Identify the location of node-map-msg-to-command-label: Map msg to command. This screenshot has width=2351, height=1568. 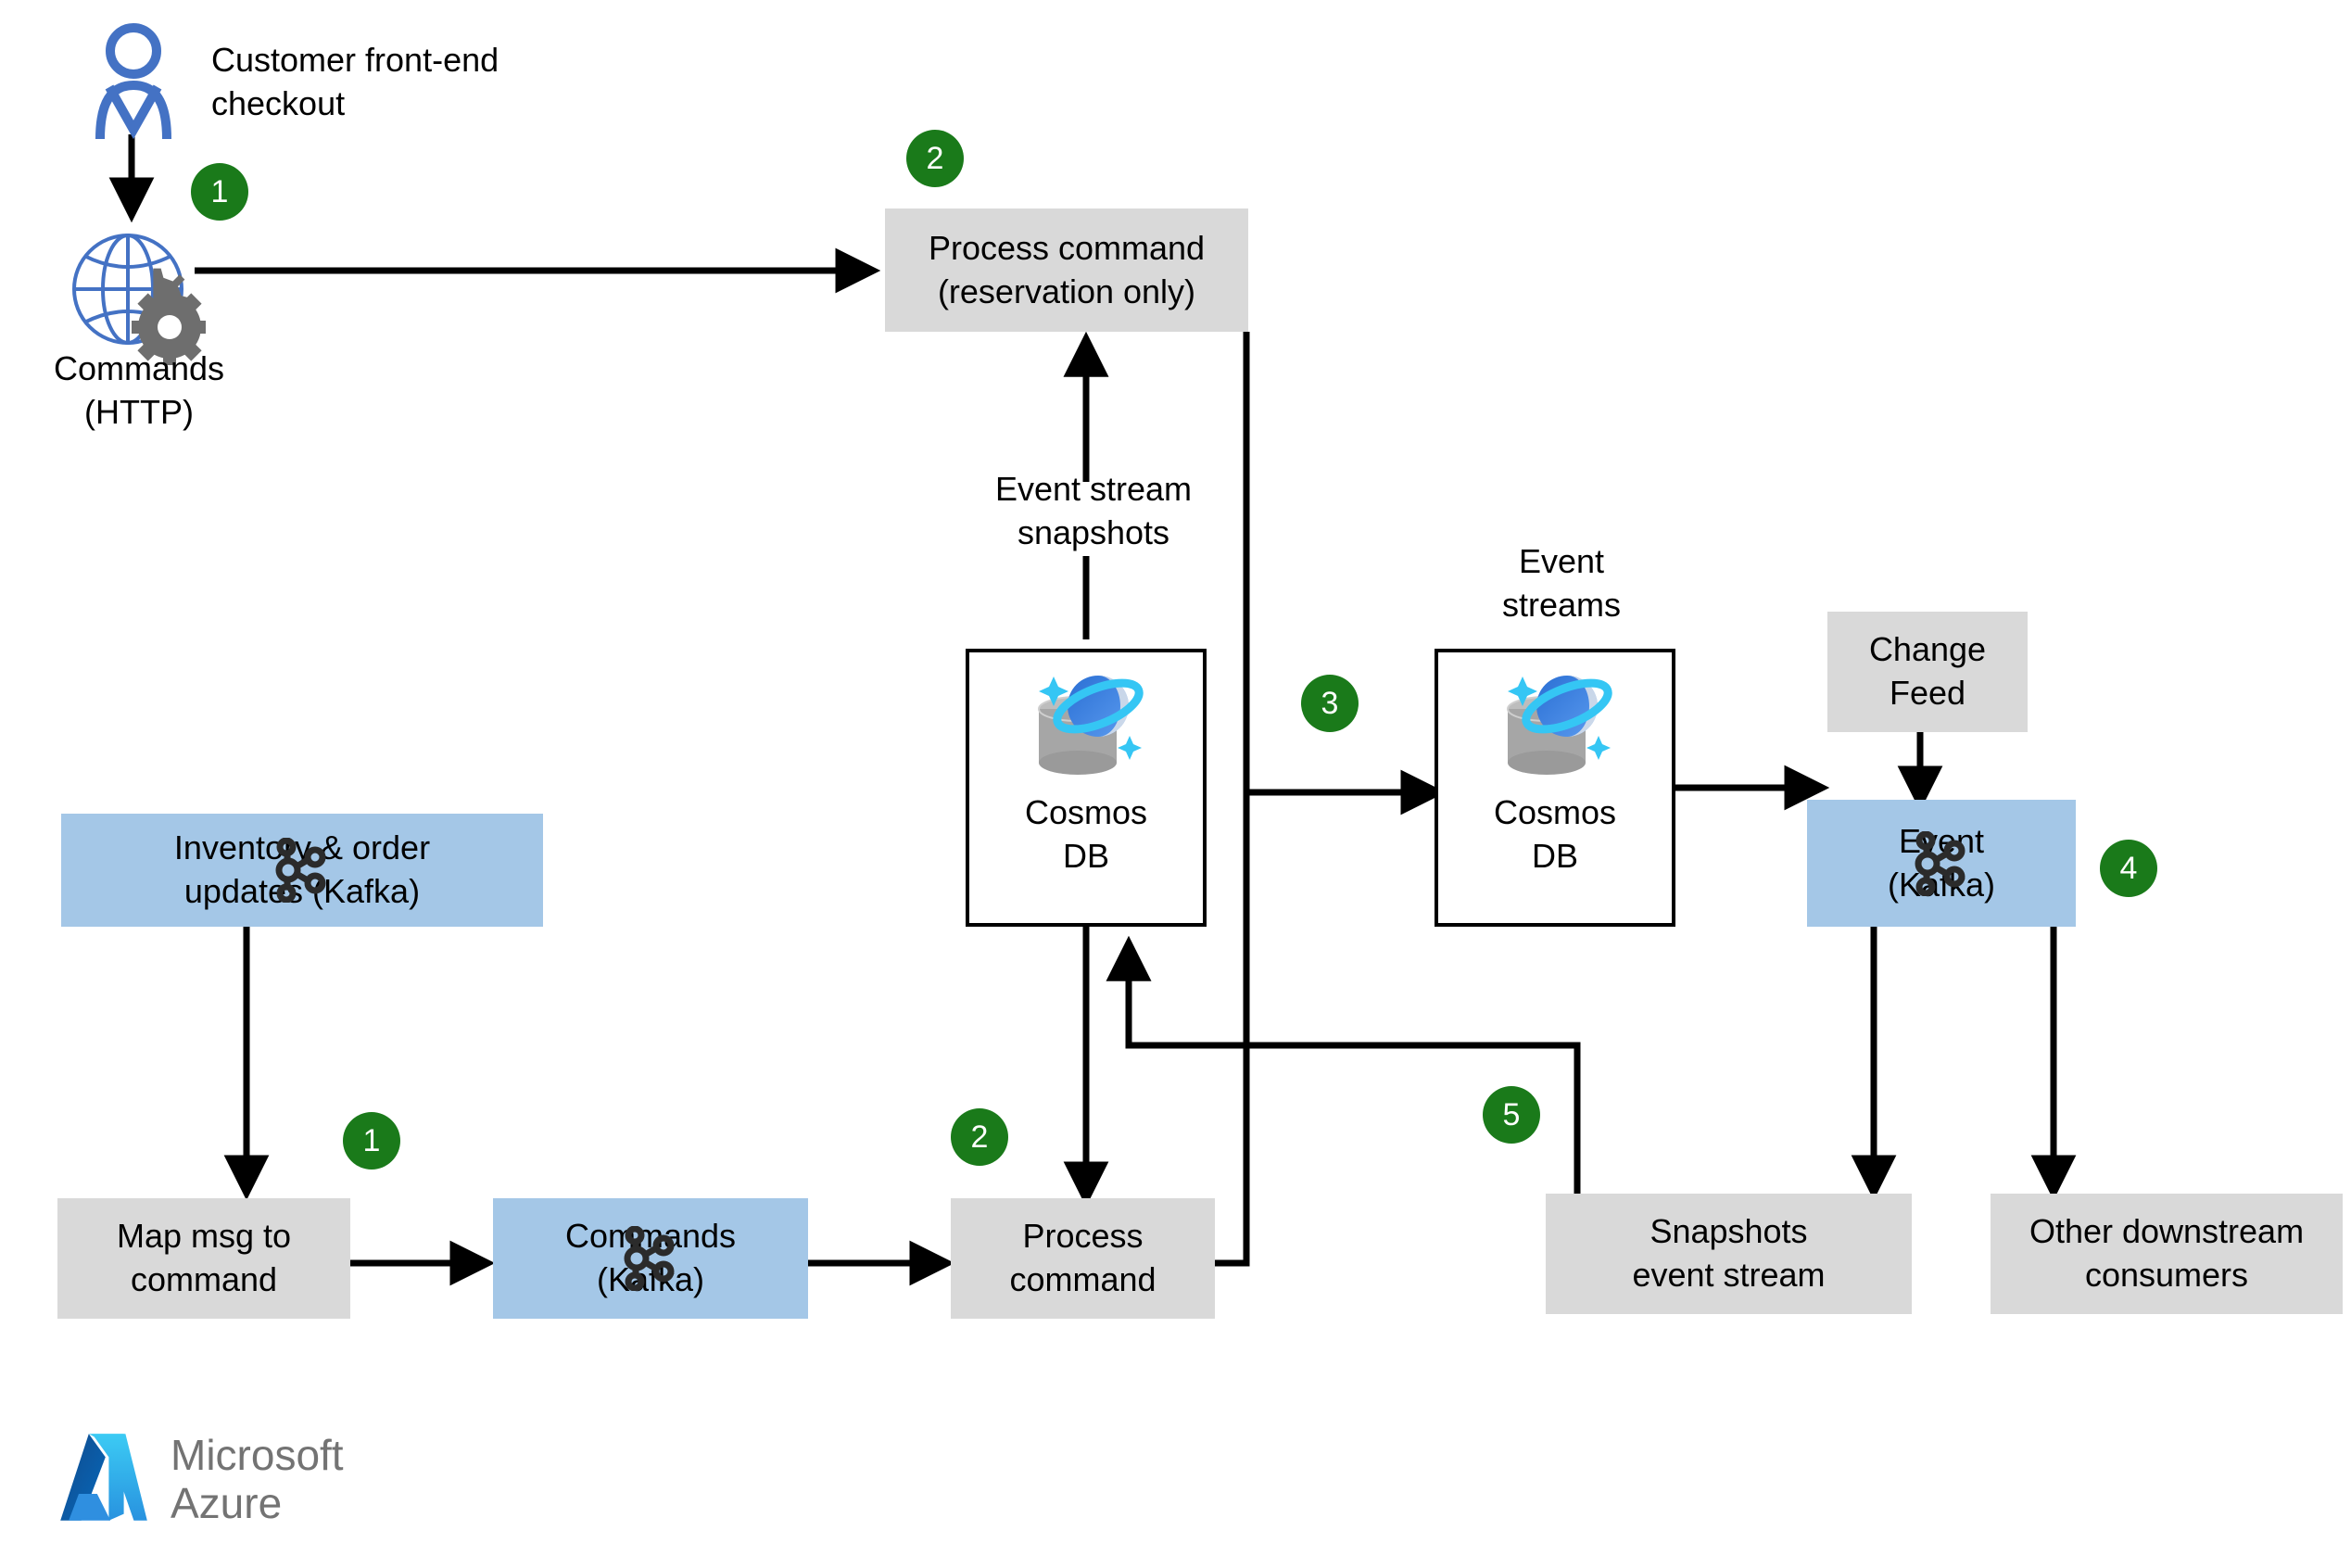
(204, 1257).